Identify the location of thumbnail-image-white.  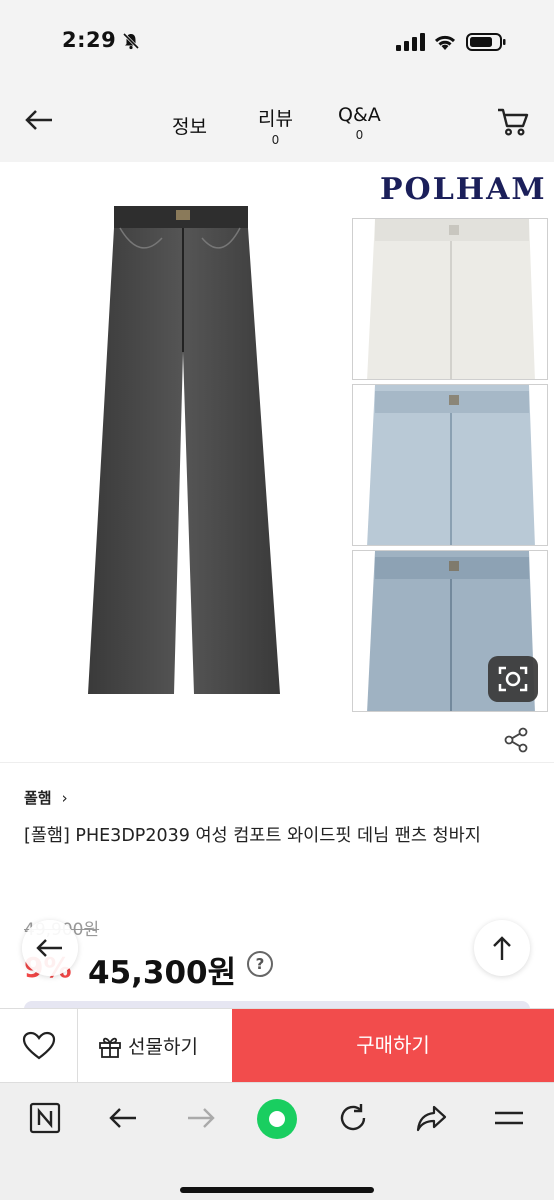
(450, 299).